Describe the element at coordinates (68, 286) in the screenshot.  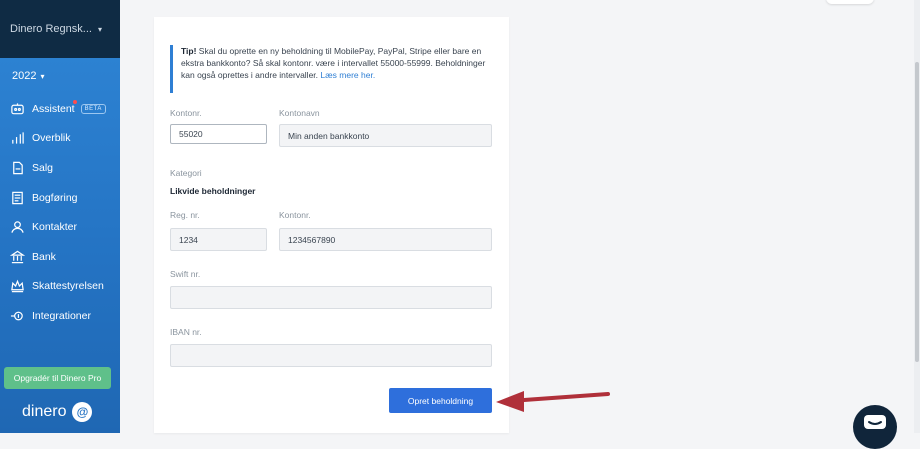
I see `sidebar-item-label: Skattestyrelsen` at that location.